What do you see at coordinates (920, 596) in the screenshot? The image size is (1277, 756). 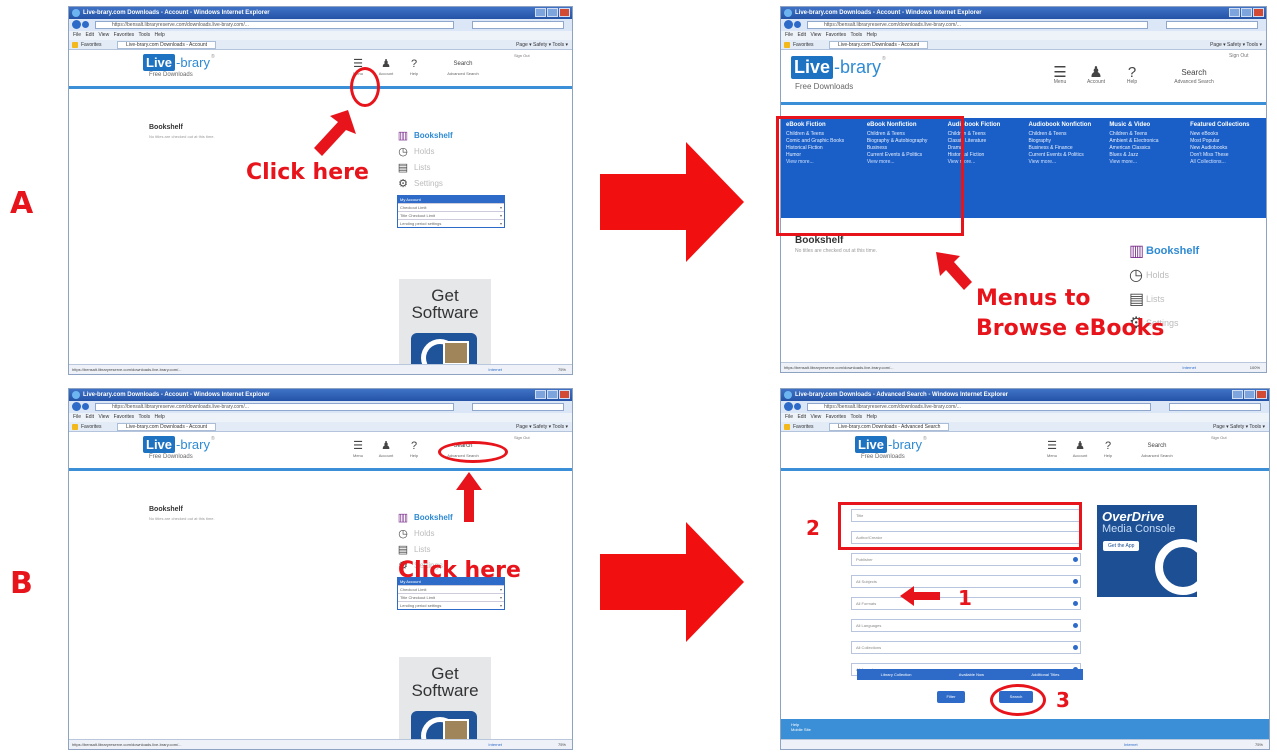 I see `pointer-arrow-step1` at bounding box center [920, 596].